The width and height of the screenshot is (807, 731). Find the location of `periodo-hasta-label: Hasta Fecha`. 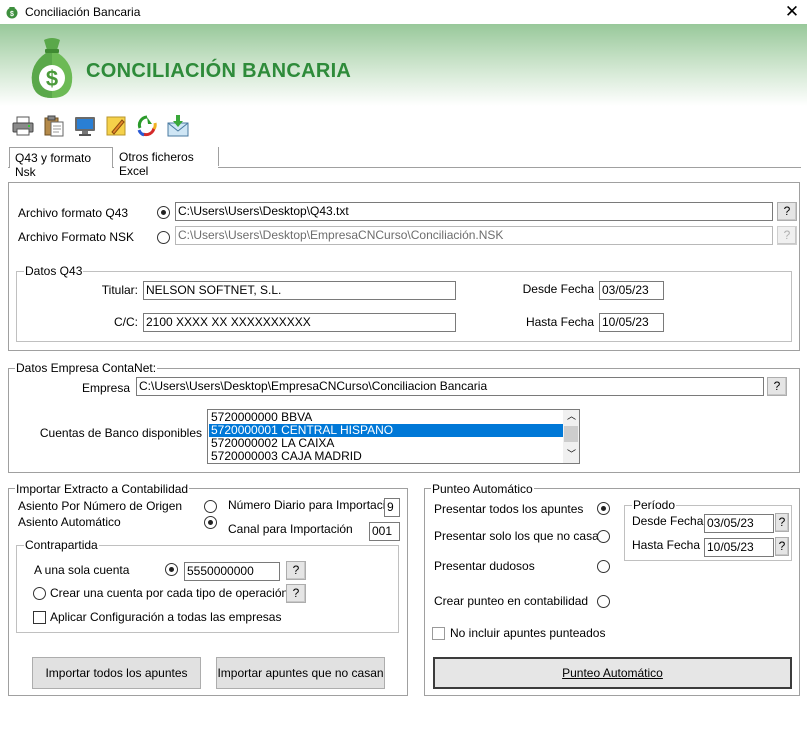

periodo-hasta-label: Hasta Fecha is located at coordinates (666, 545).